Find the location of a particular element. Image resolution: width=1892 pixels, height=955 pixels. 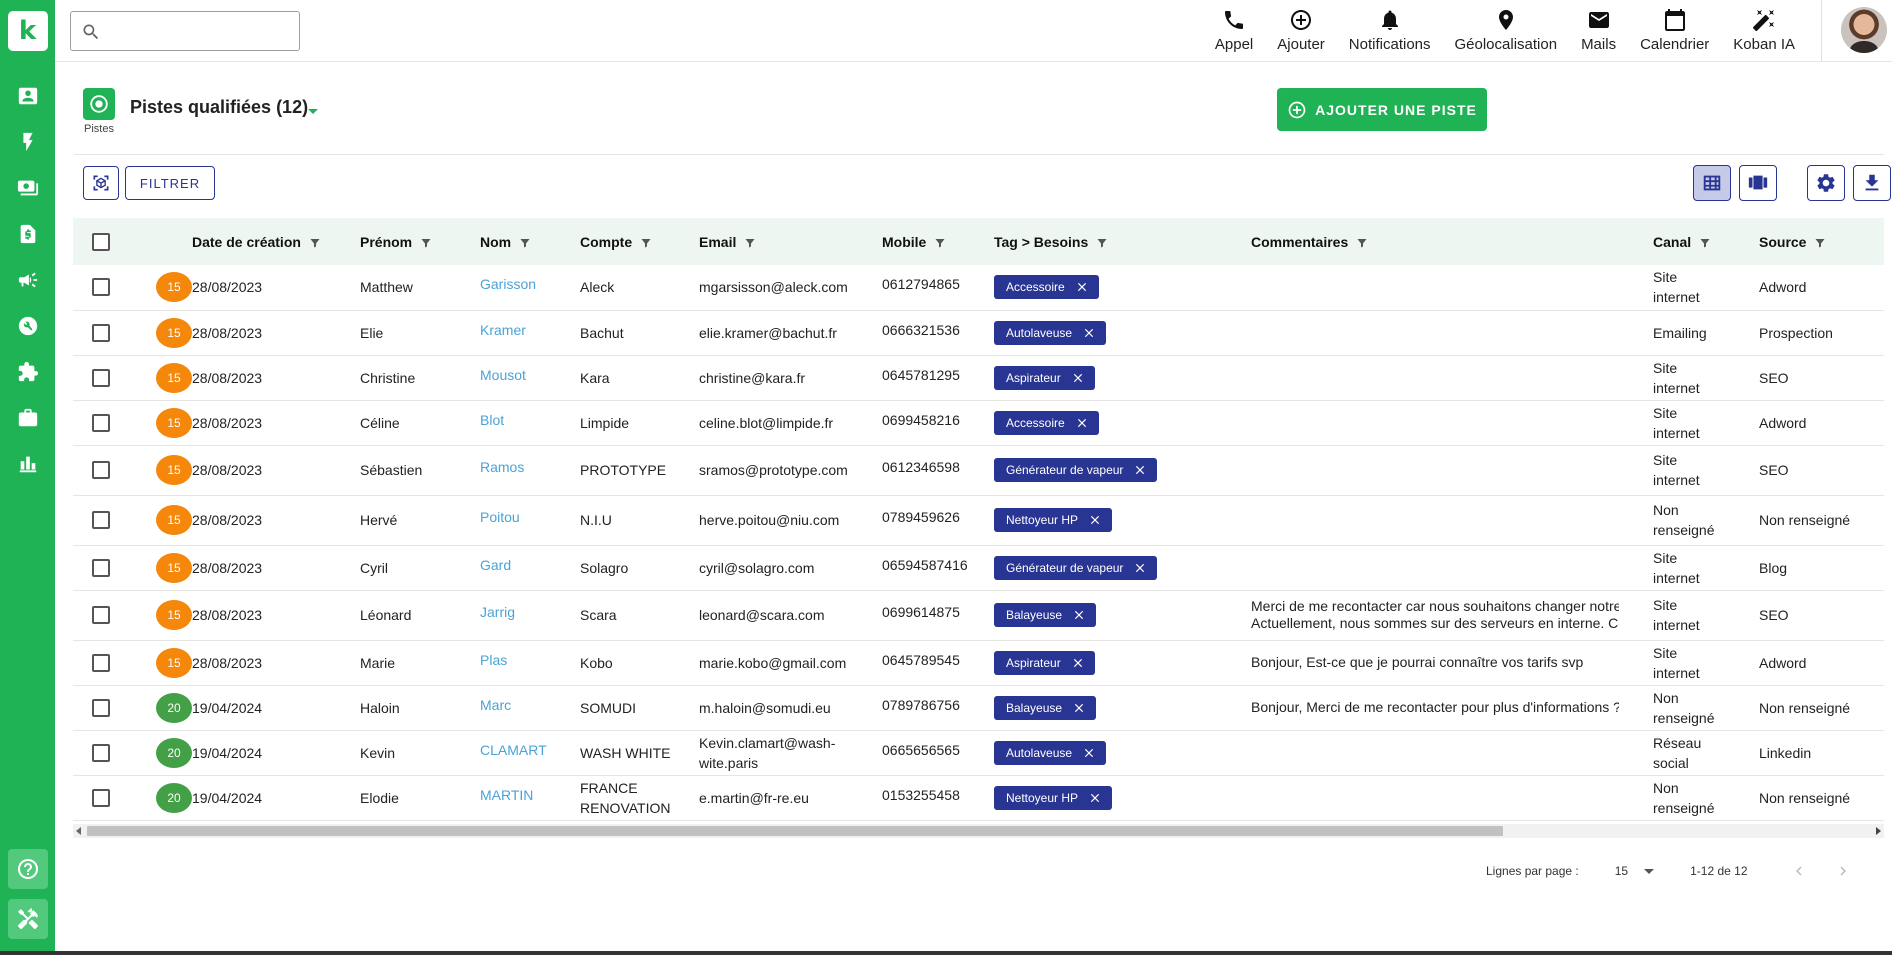

lead-name-link: Gard is located at coordinates (495, 565).